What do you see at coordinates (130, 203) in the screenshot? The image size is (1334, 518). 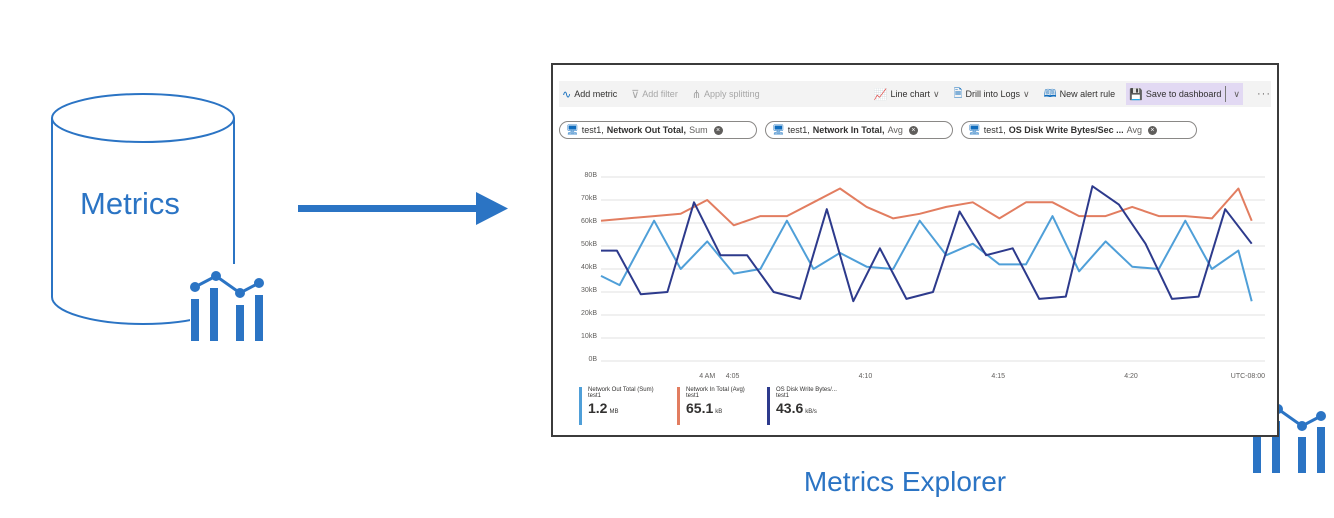 I see `metrics-store-label: Metrics` at bounding box center [130, 203].